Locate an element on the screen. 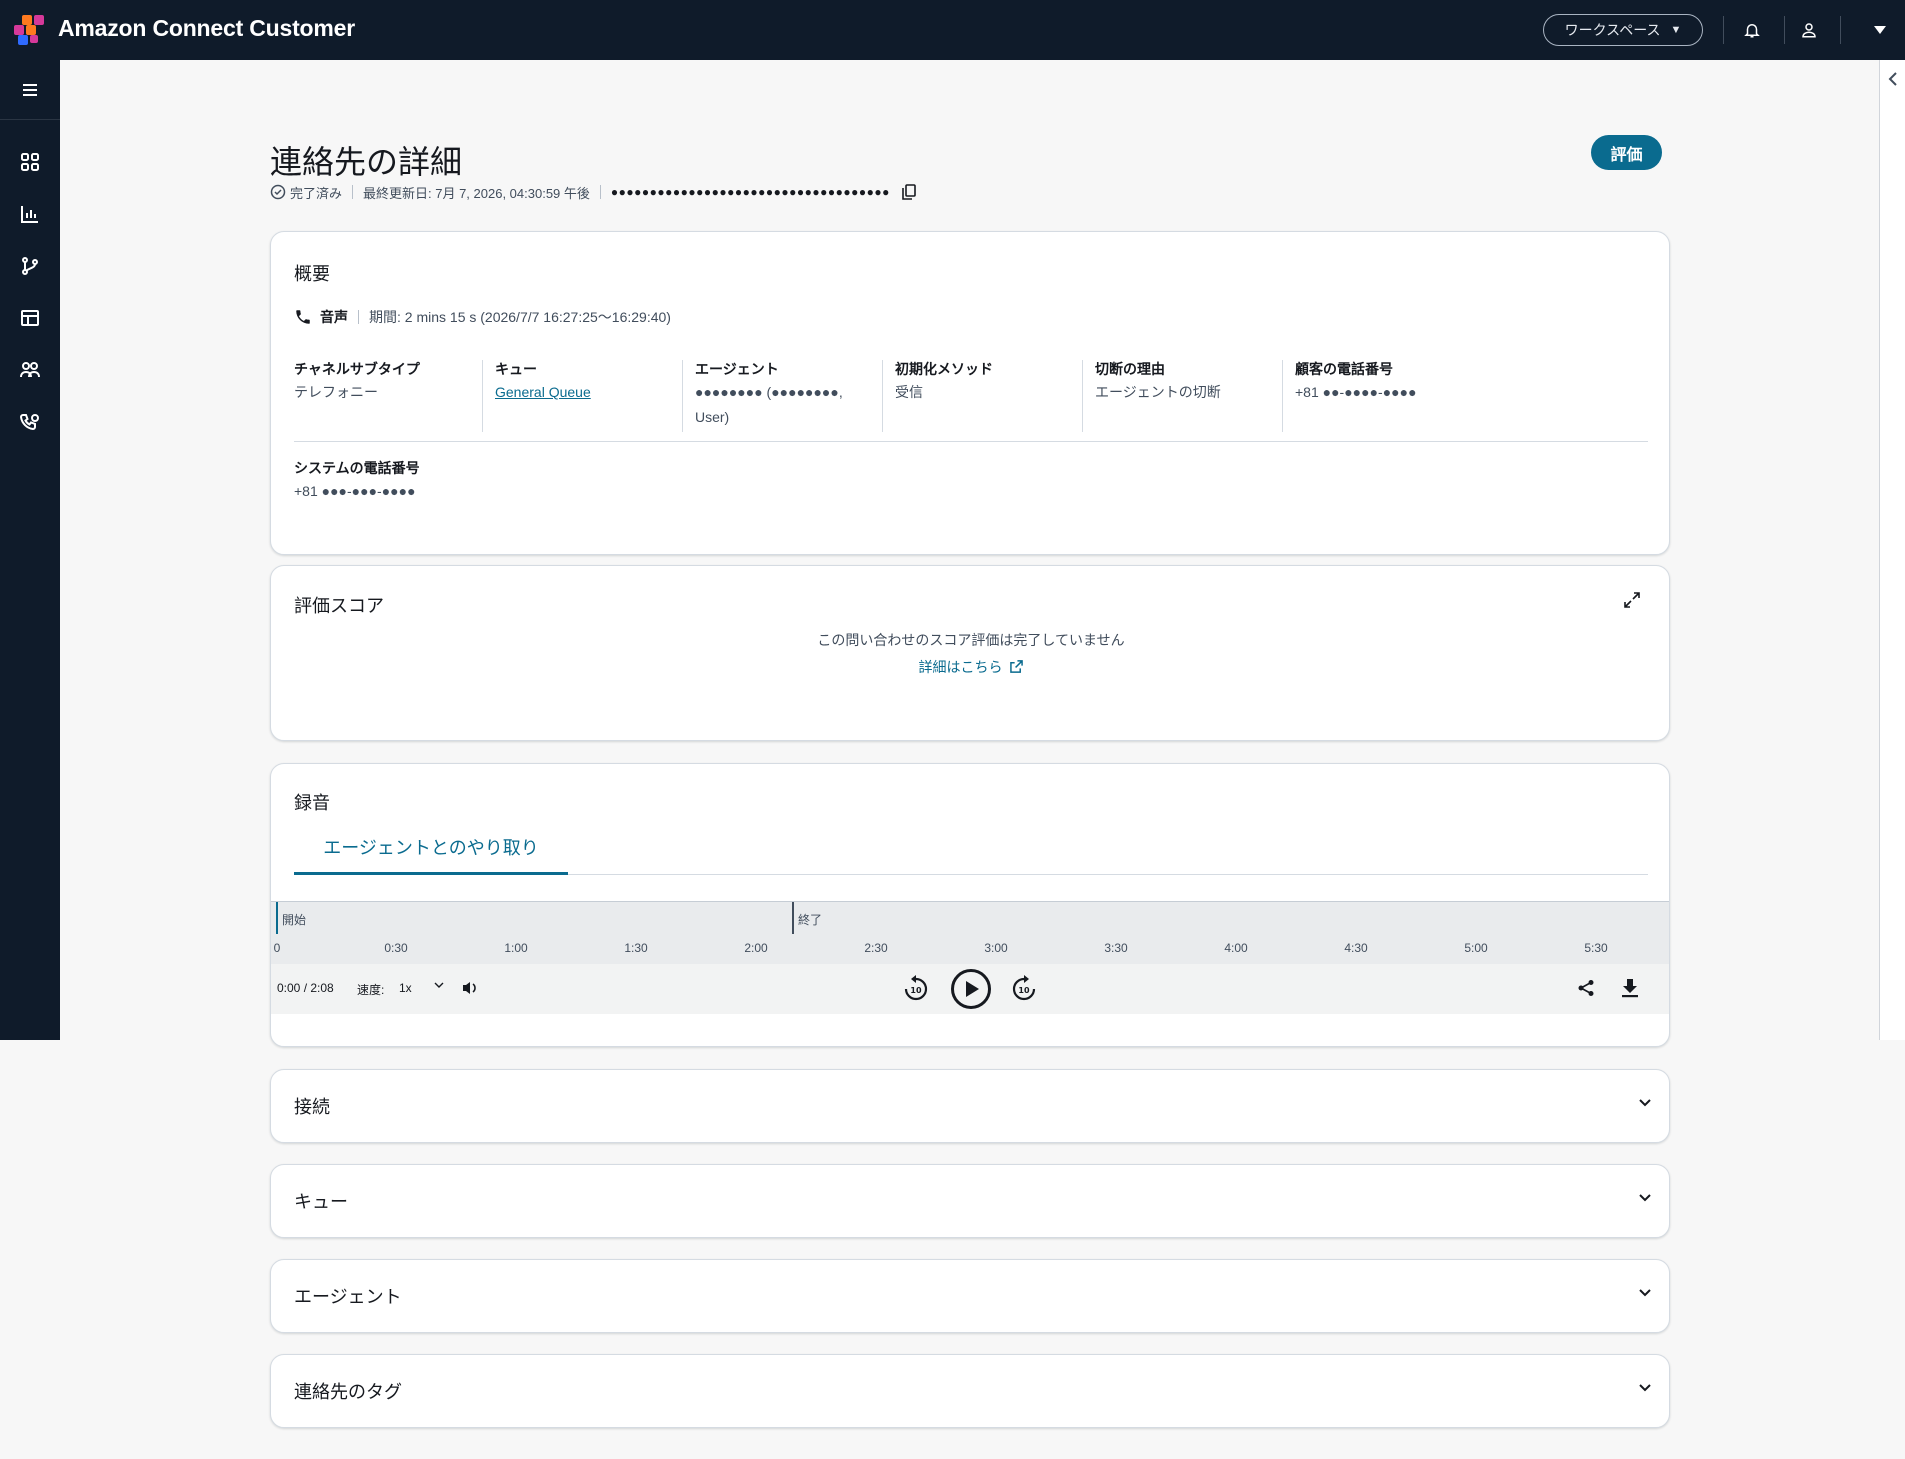 Image resolution: width=1905 pixels, height=1459 pixels. svg-text: 10 is located at coordinates (916, 990).